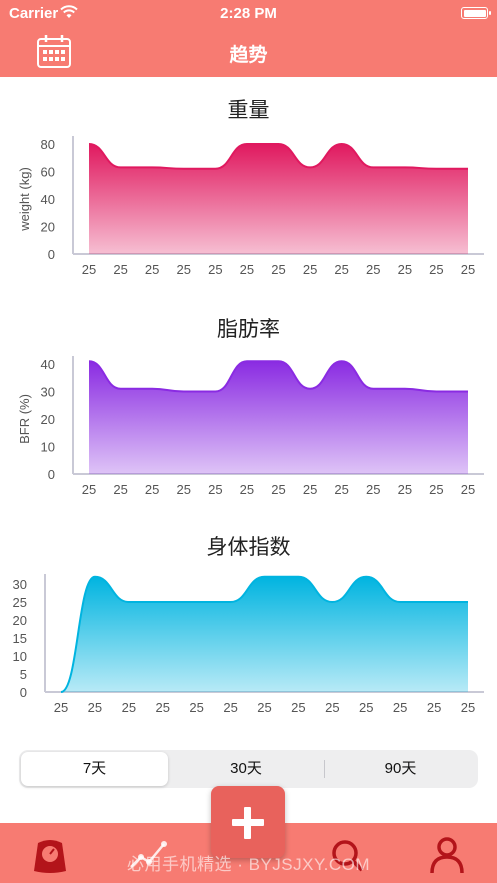  What do you see at coordinates (20, 602) in the screenshot?
I see `y-tick-label: 25` at bounding box center [20, 602].